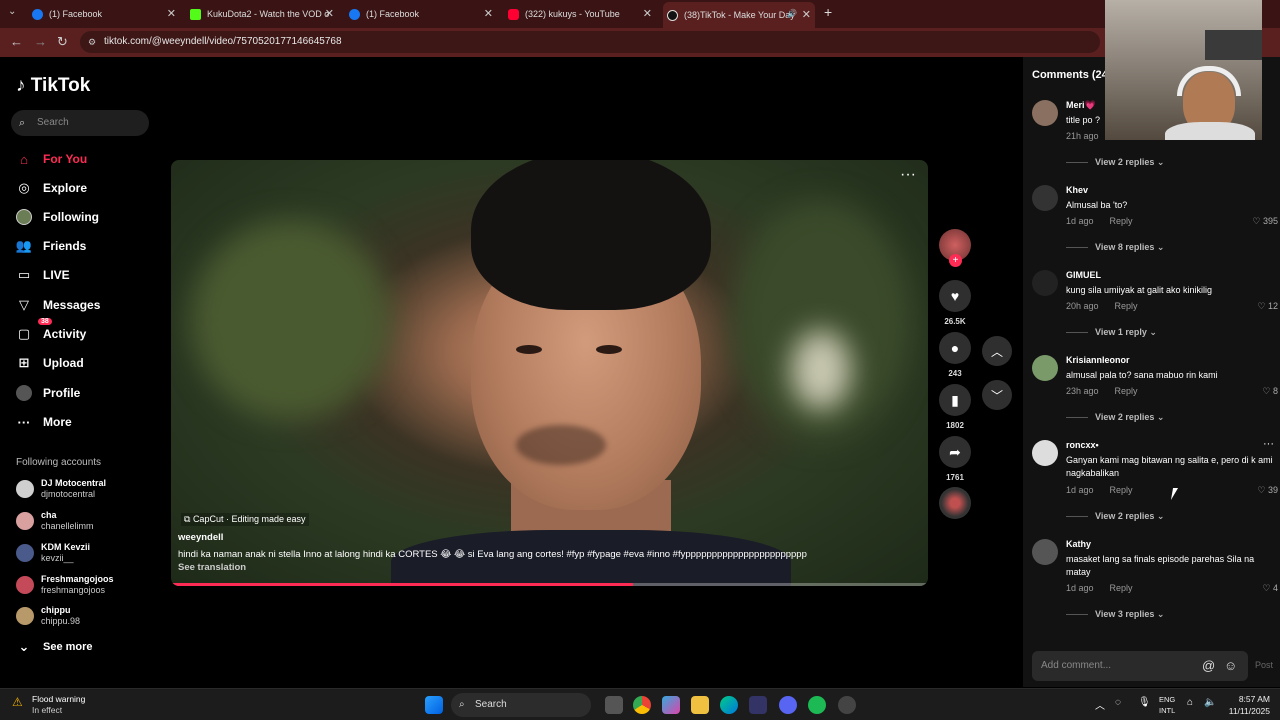 This screenshot has height=720, width=1280. What do you see at coordinates (955, 355) in the screenshot?
I see `comment-button: ● 243` at bounding box center [955, 355].